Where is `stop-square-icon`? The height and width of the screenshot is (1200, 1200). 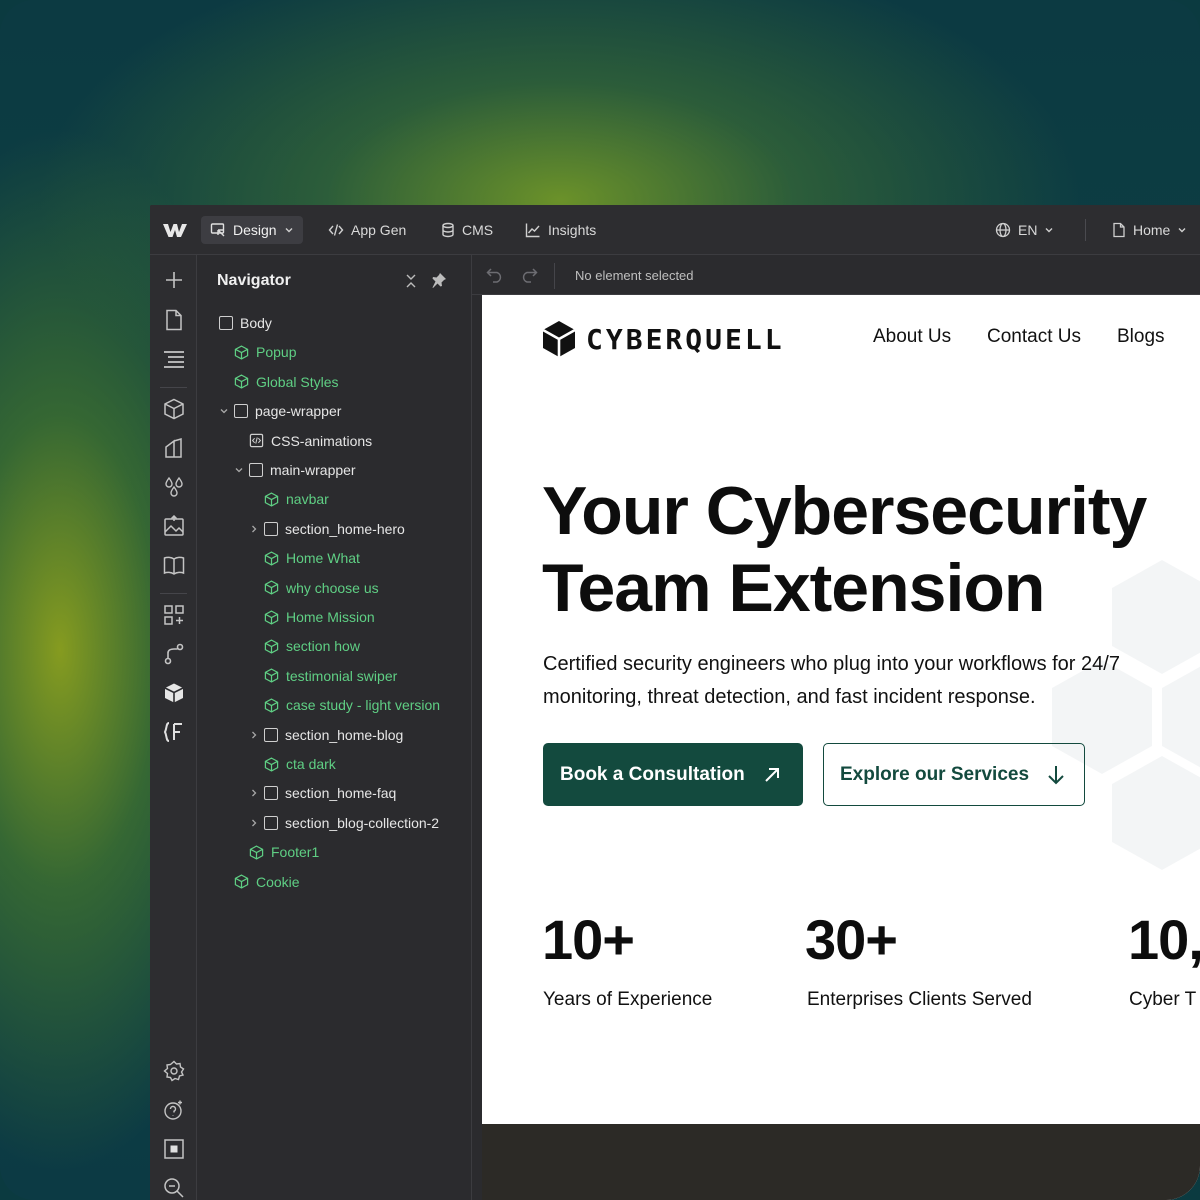
stop-square-icon is located at coordinates (174, 1149).